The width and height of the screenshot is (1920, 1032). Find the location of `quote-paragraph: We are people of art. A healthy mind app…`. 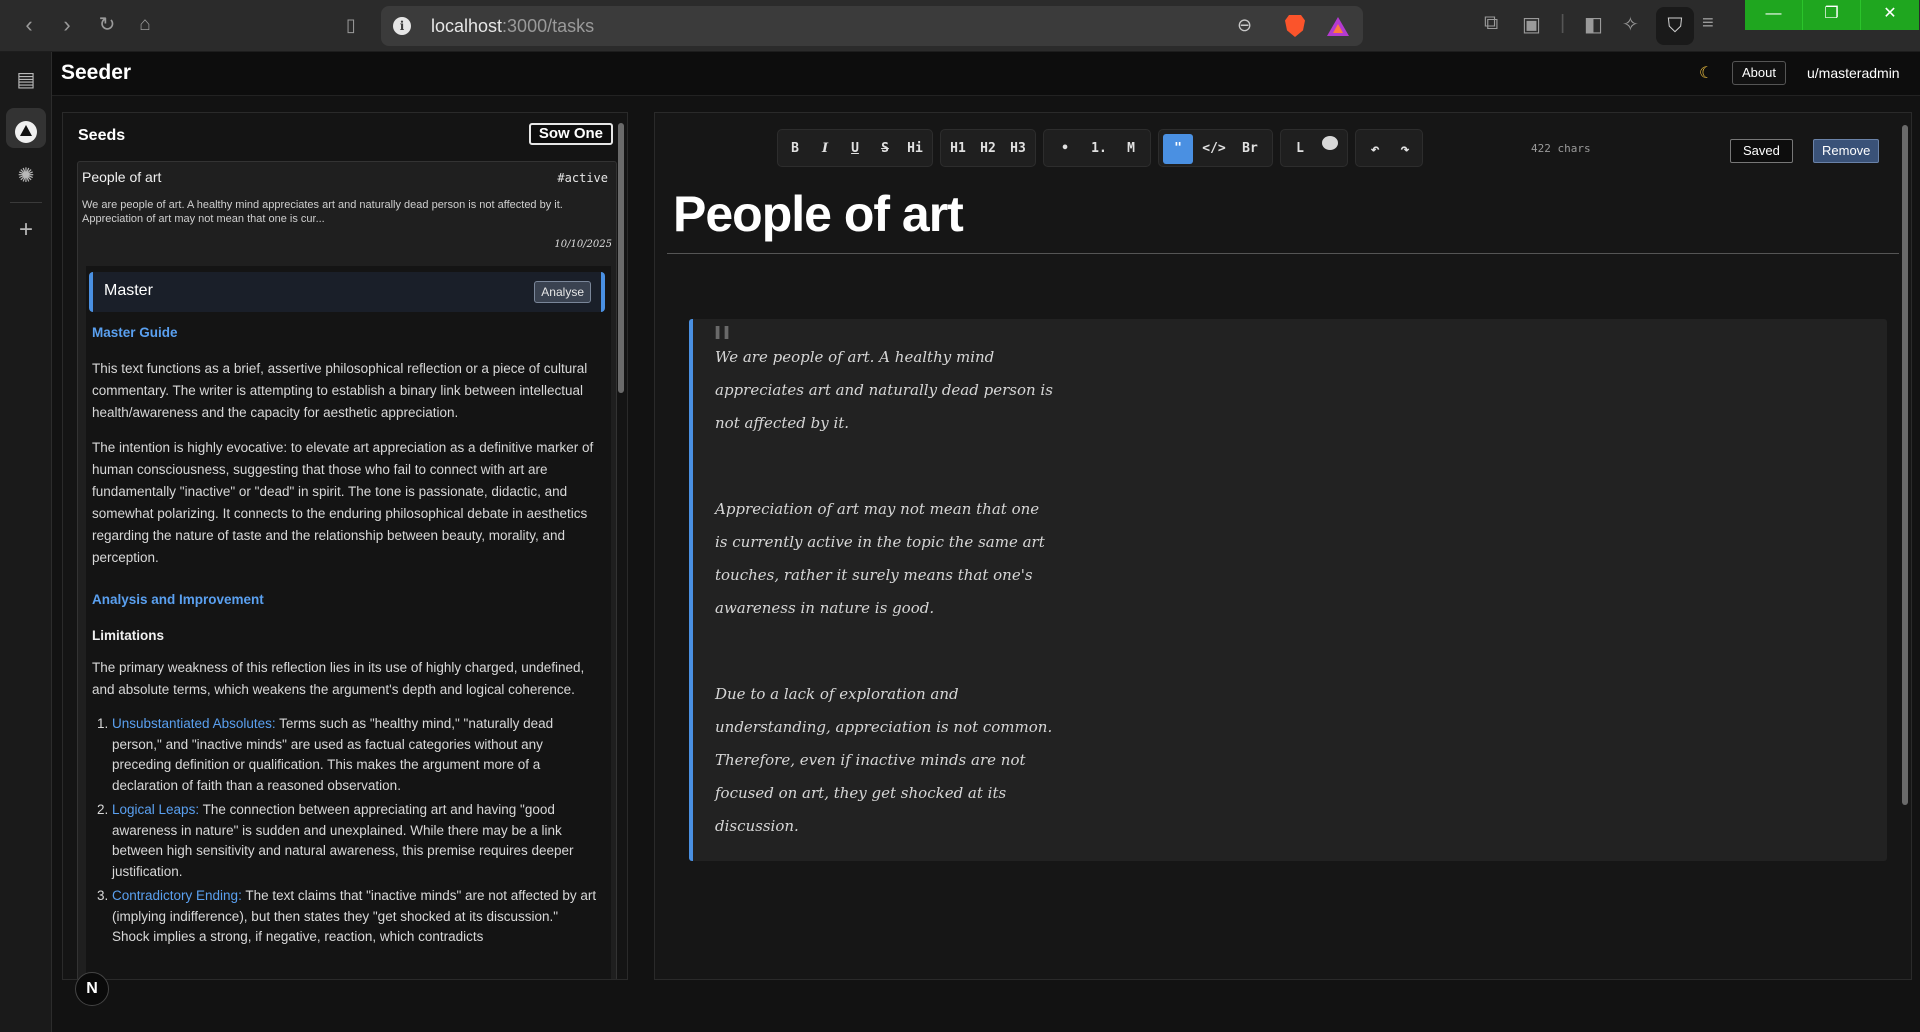

quote-paragraph: We are people of art. A healthy mind app… is located at coordinates (884, 390).